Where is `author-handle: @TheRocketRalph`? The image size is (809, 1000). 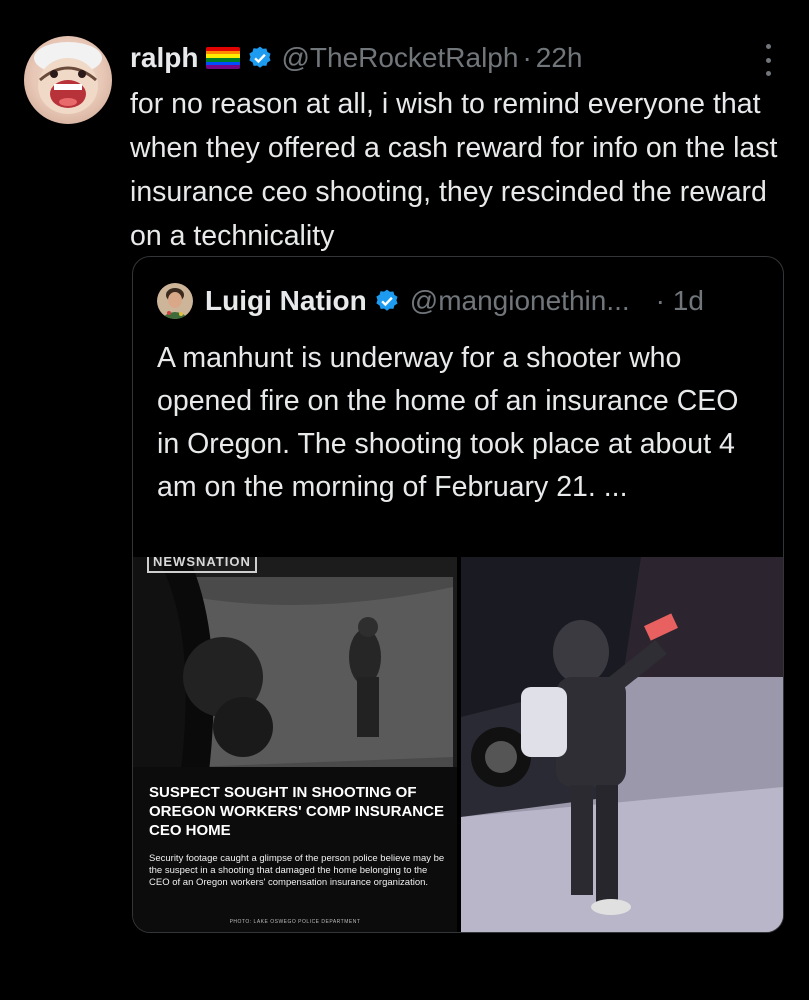
author-handle: @TheRocketRalph is located at coordinates (399, 58).